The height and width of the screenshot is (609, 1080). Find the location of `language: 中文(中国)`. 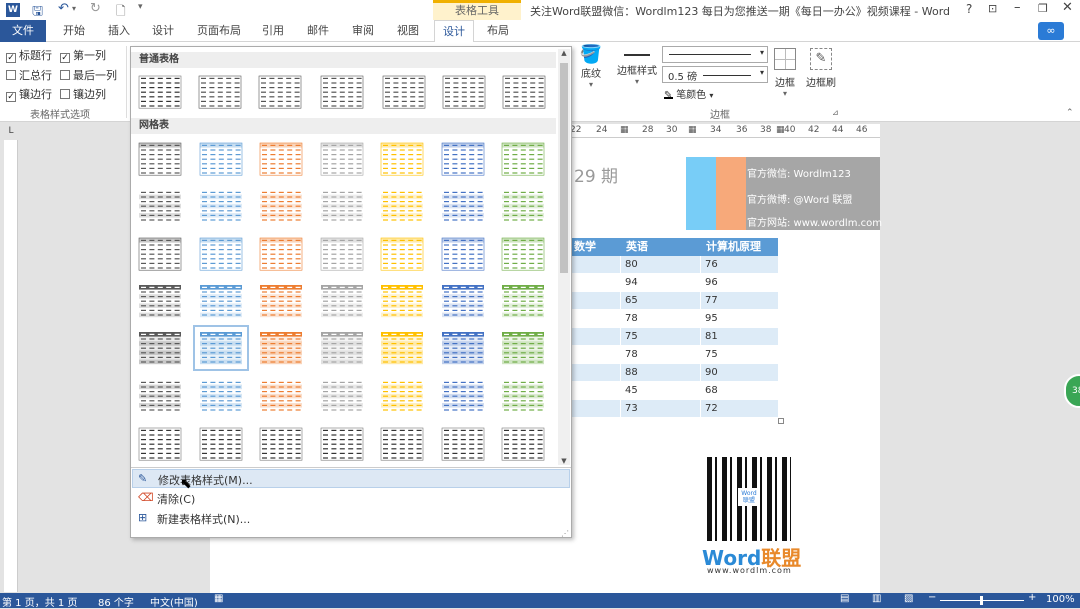

language: 中文(中国) is located at coordinates (174, 601).